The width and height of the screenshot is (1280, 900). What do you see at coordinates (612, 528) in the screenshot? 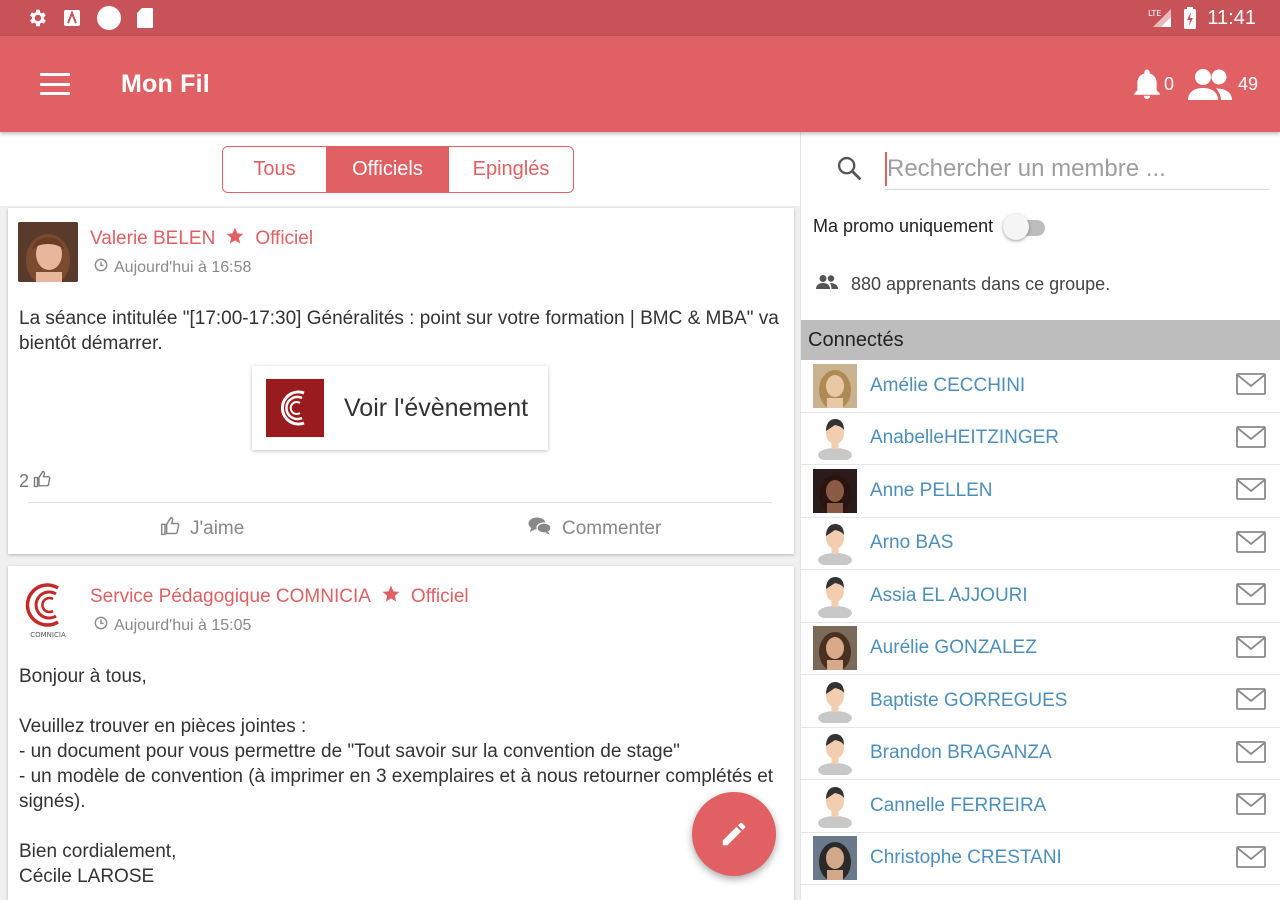
I see `comment-label: Commenter` at bounding box center [612, 528].